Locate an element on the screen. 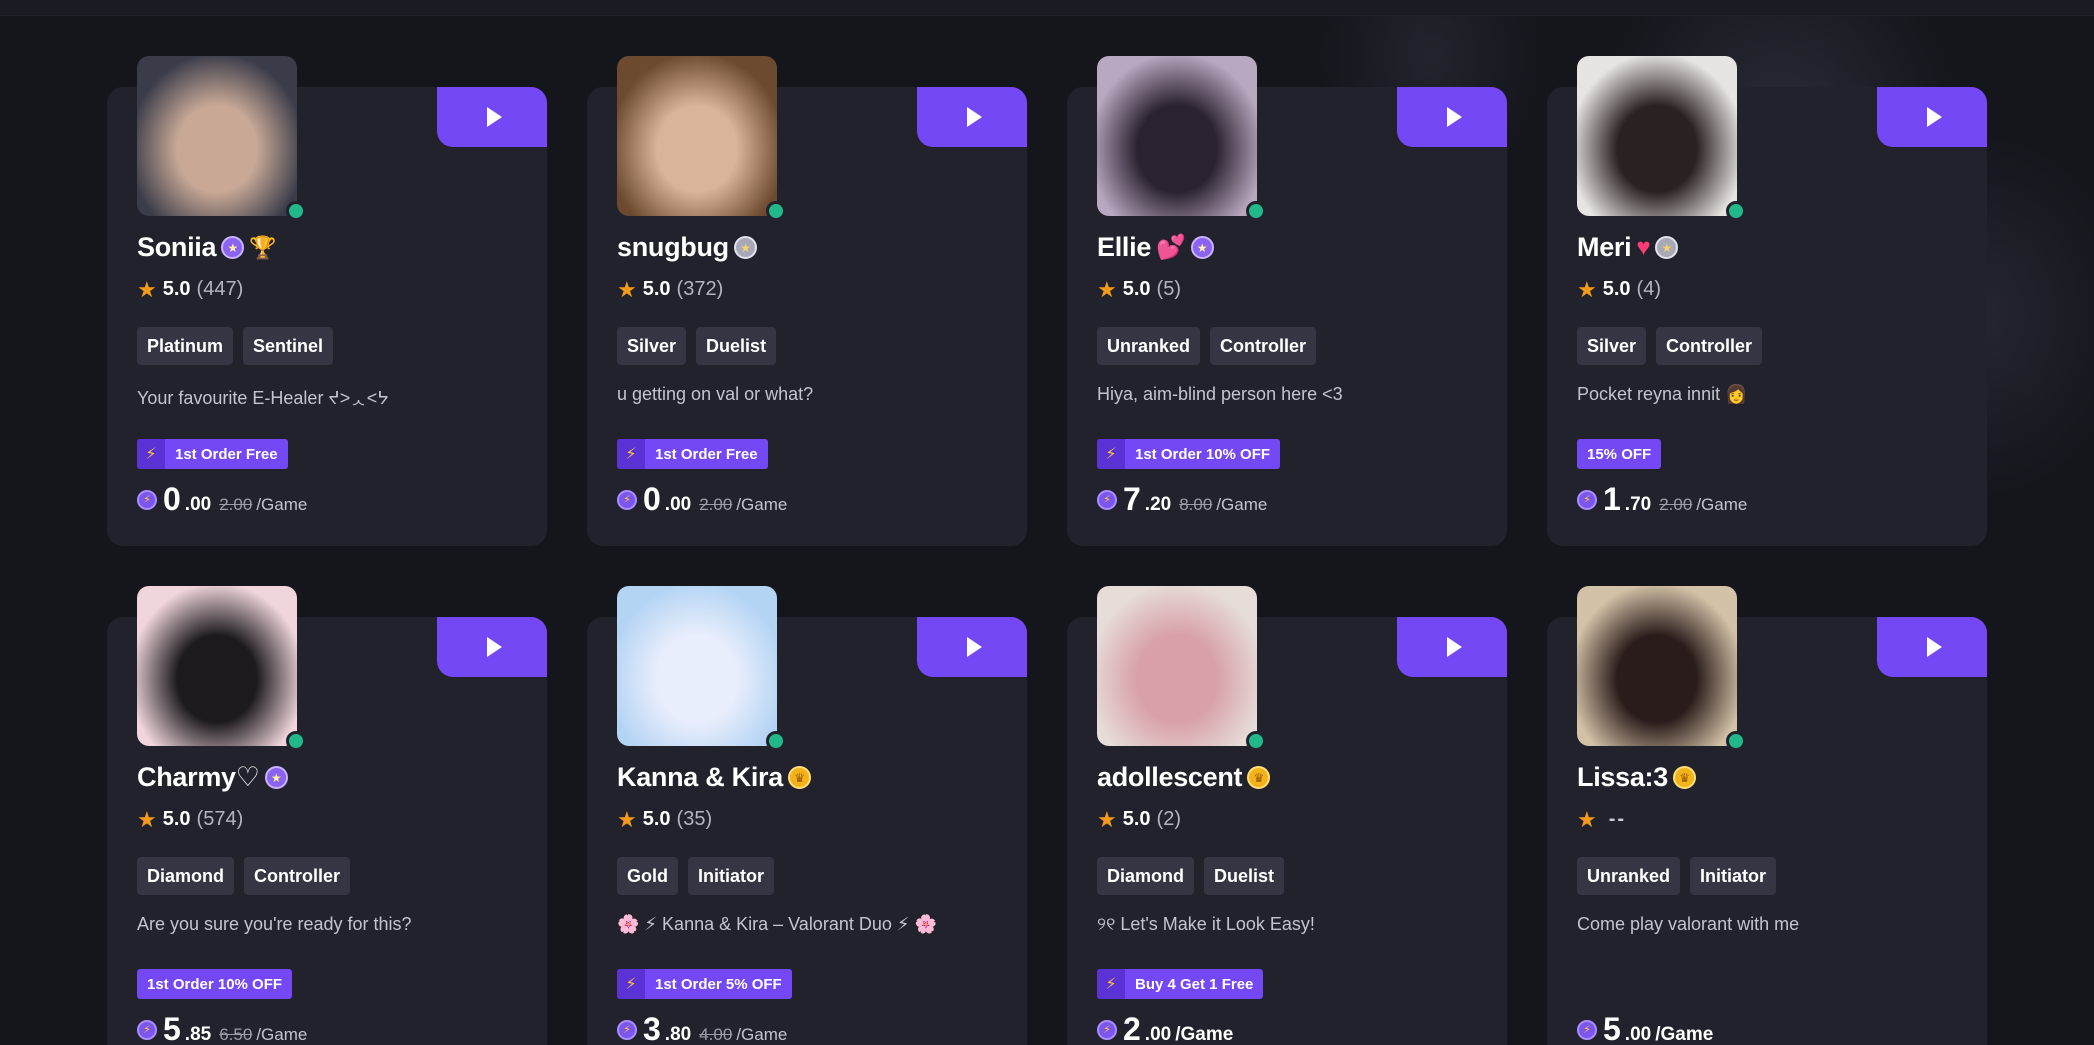  player-name: Lissa:3 is located at coordinates (1622, 777).